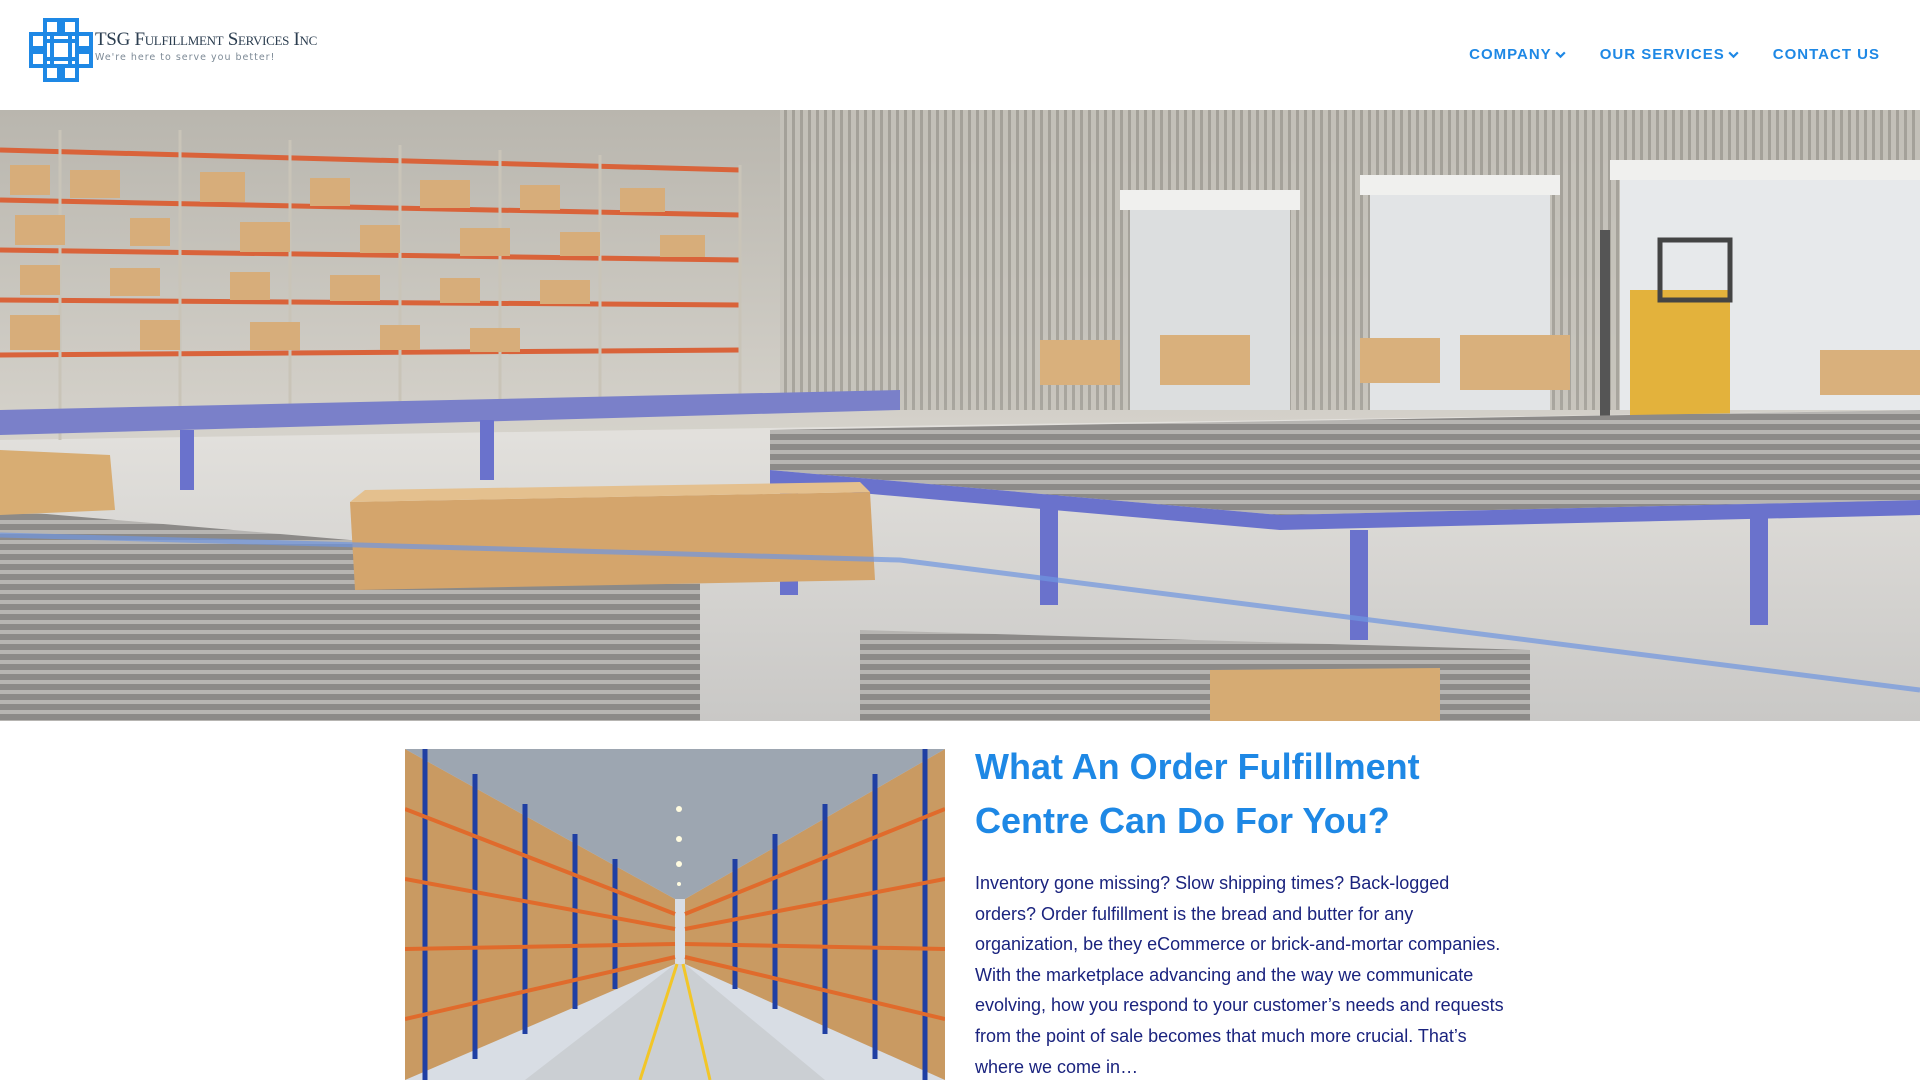 The height and width of the screenshot is (1082, 1920). I want to click on nav-company: COMPANY, so click(1518, 54).